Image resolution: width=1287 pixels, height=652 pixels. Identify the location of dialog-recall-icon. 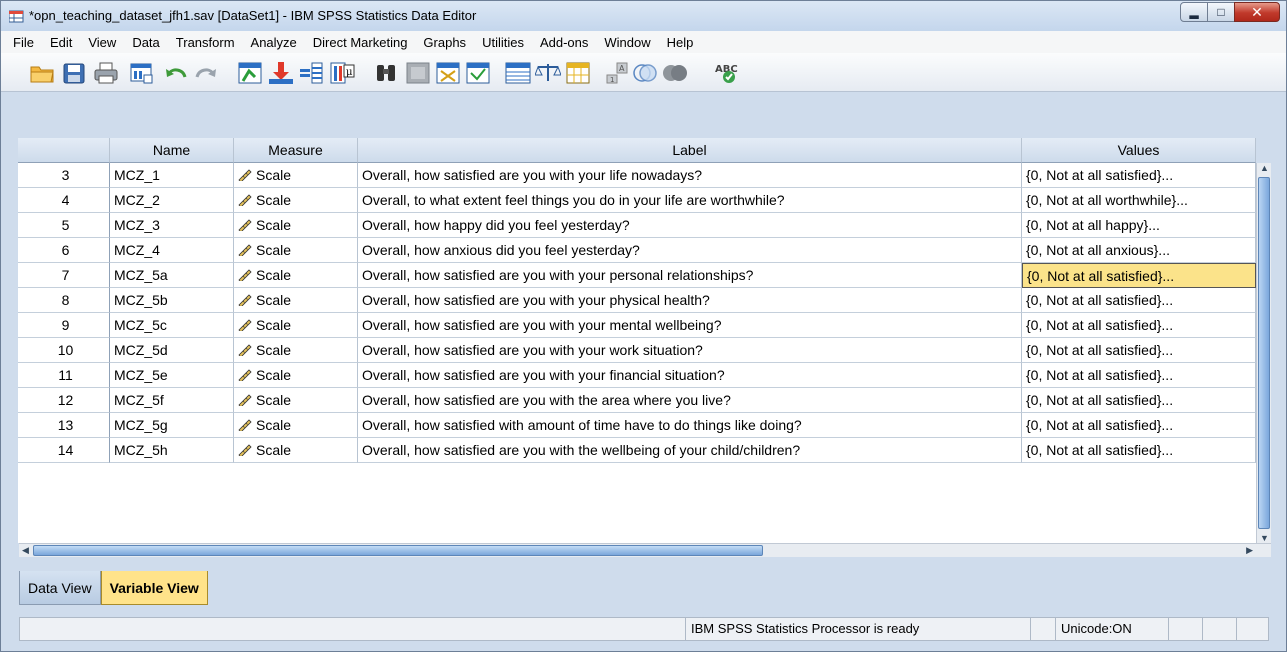
(141, 73).